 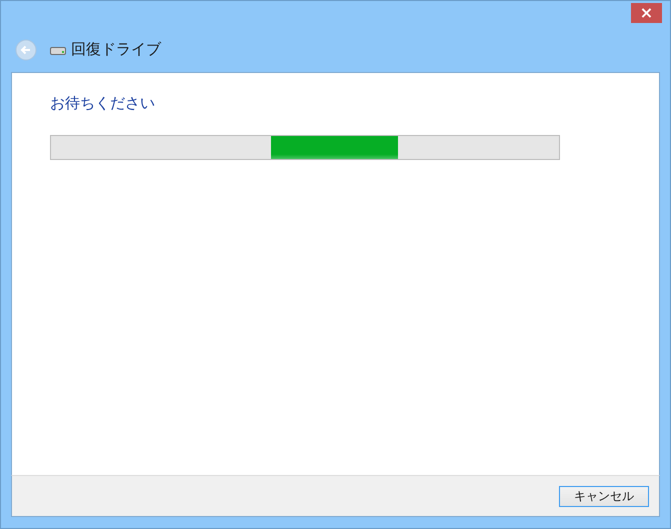 I want to click on window-title: 回復ドライブ, so click(x=116, y=49).